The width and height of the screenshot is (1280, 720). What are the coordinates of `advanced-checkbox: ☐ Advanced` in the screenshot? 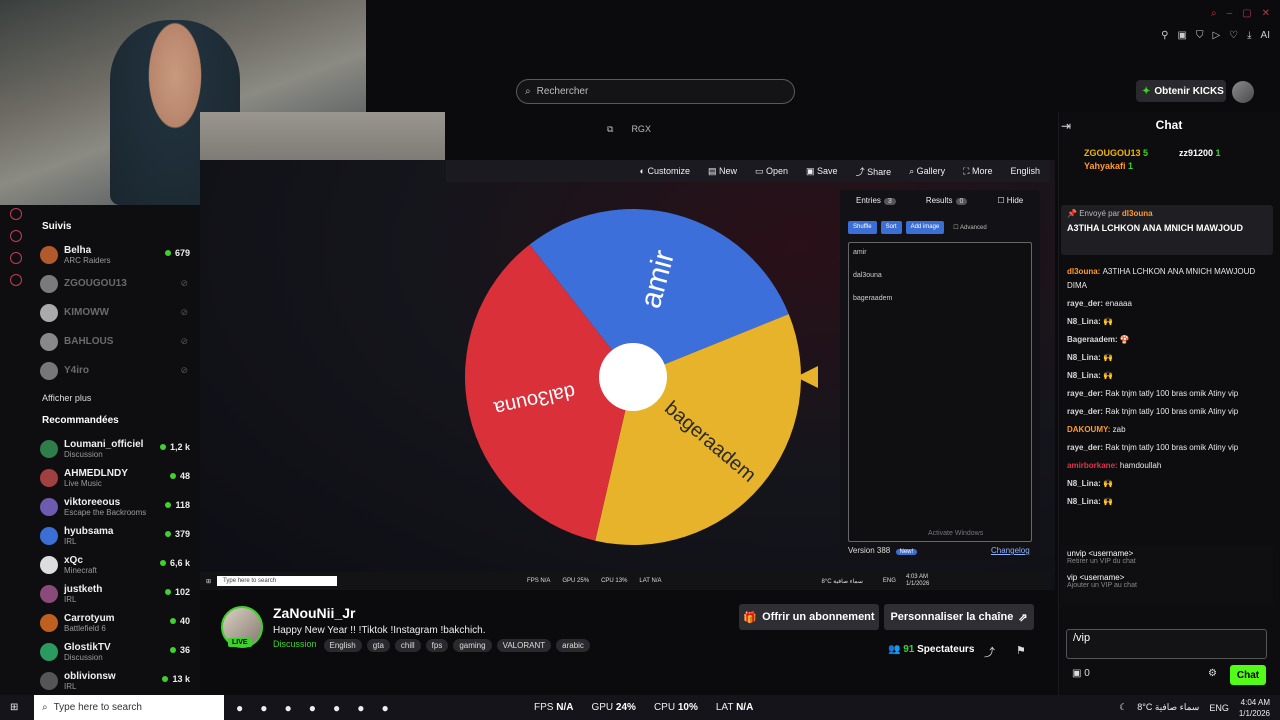 It's located at (969, 227).